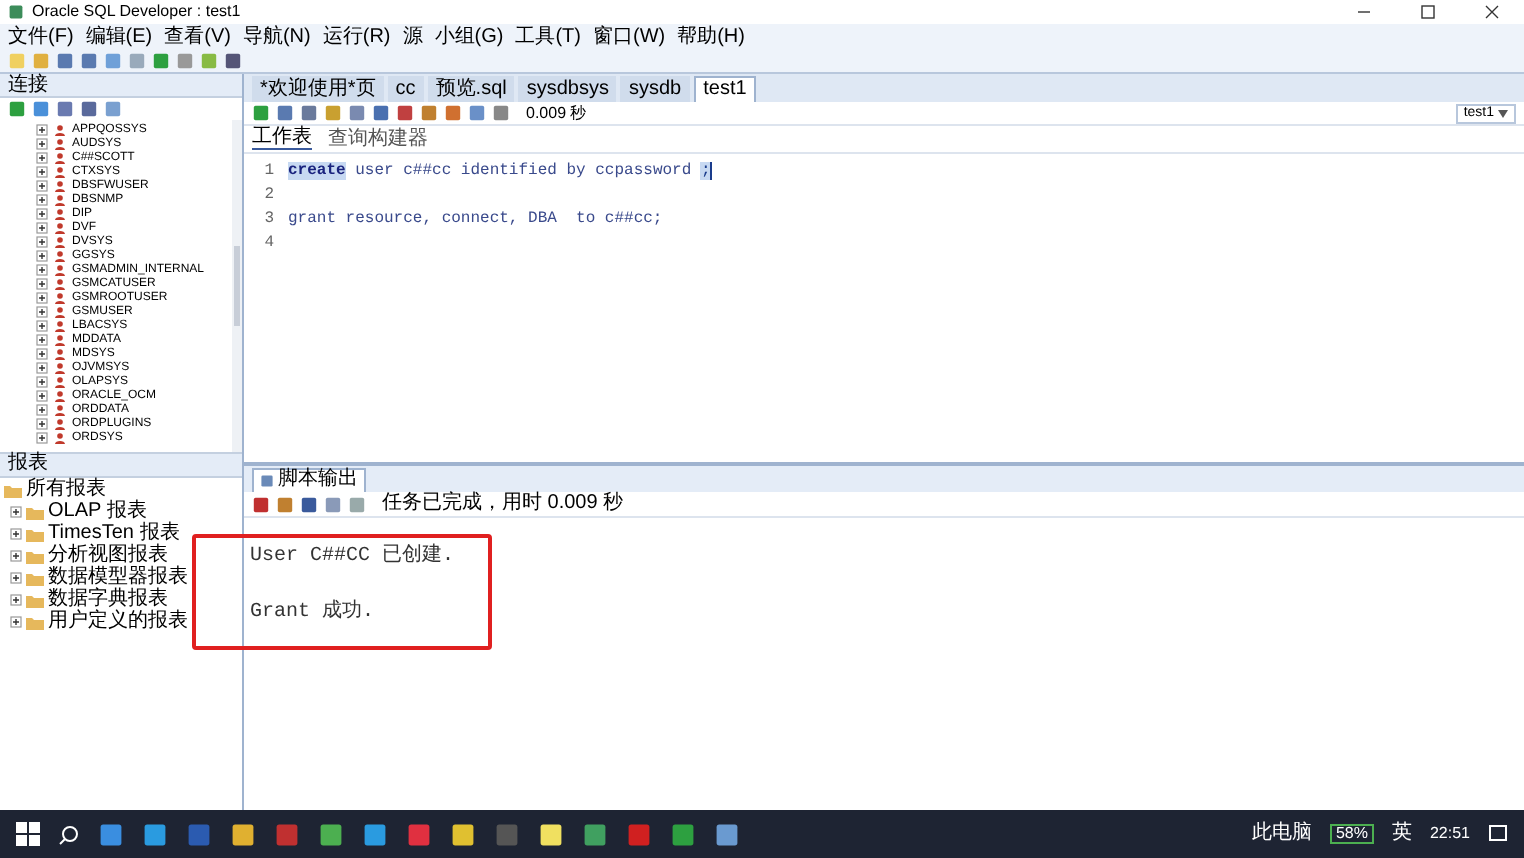  I want to click on menu-item: 源, so click(412, 37).